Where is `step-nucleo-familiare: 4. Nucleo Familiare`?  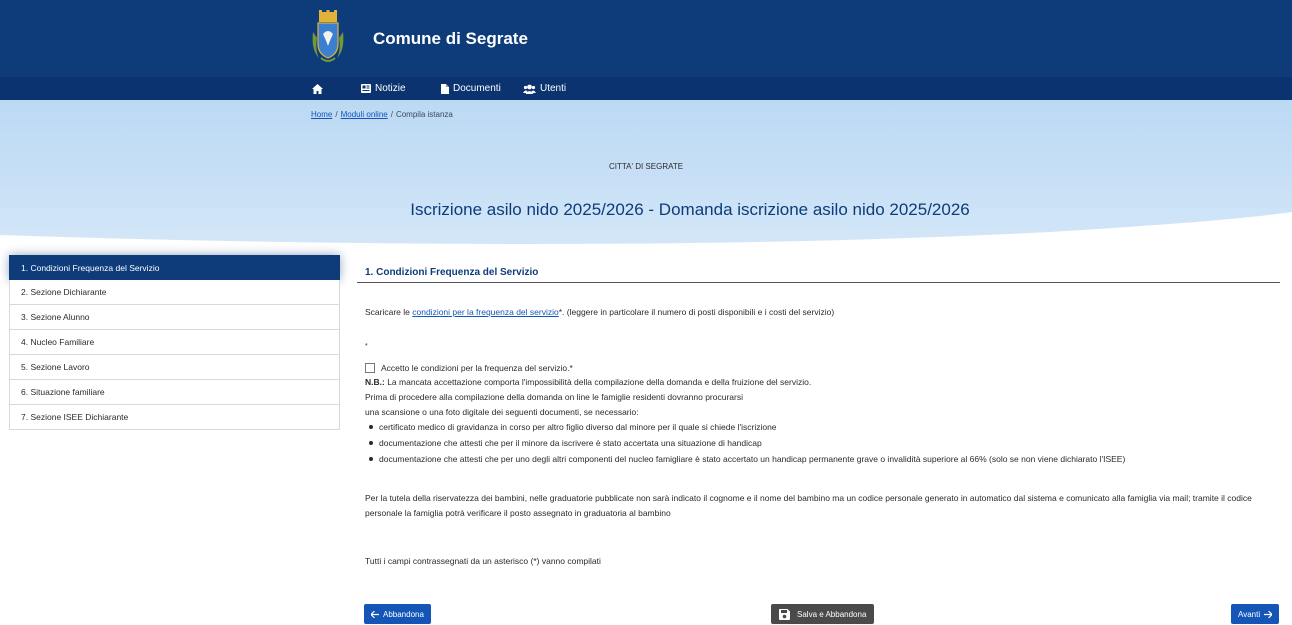
step-nucleo-familiare: 4. Nucleo Familiare is located at coordinates (174, 342).